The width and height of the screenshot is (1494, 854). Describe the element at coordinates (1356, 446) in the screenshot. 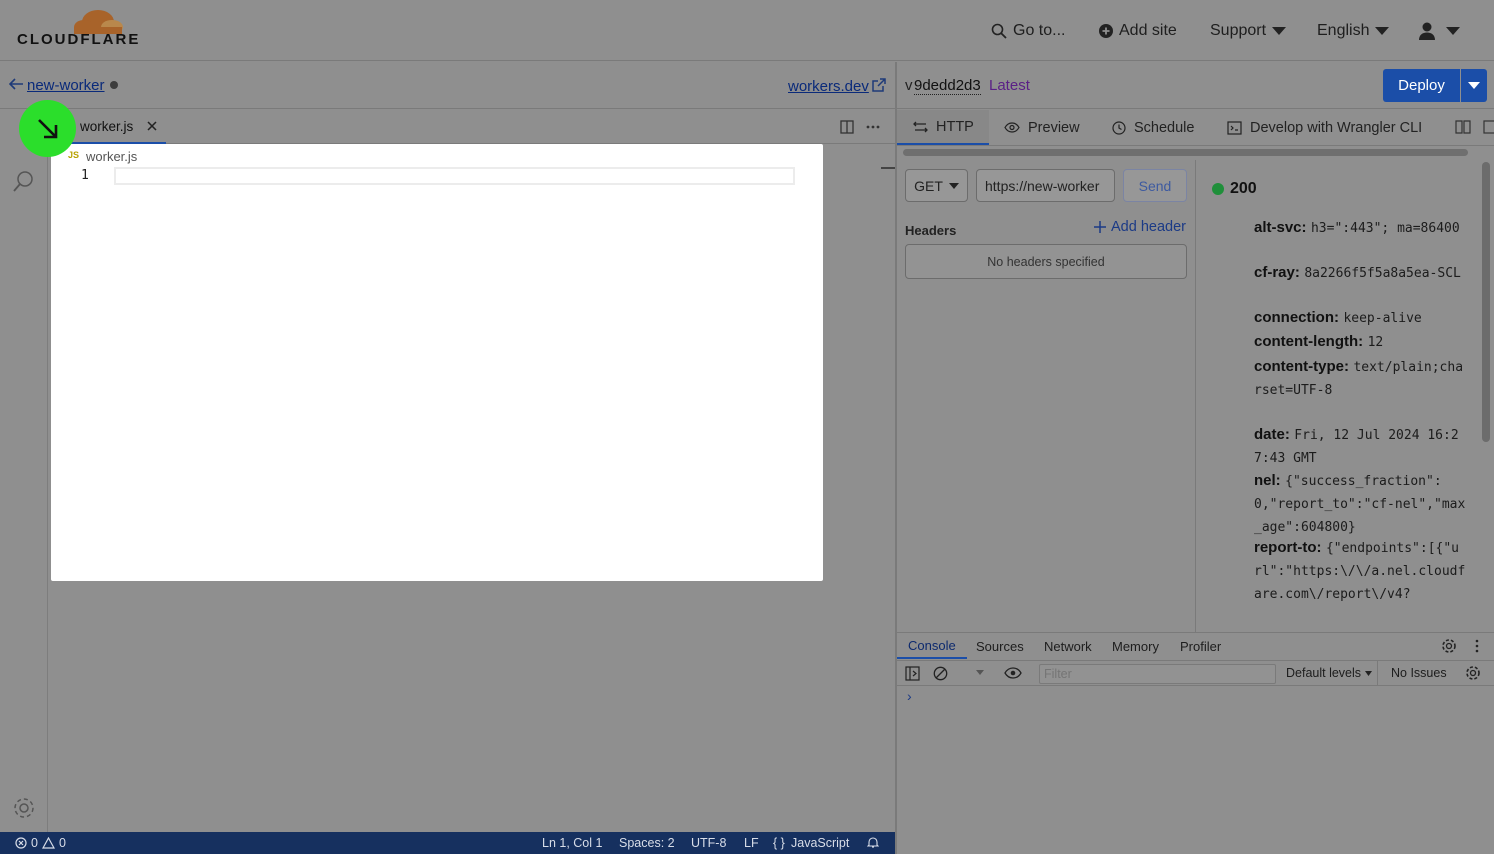

I see `response-header-row: date: Fri, 12 Jul 2024 16:27:43 GMT` at that location.